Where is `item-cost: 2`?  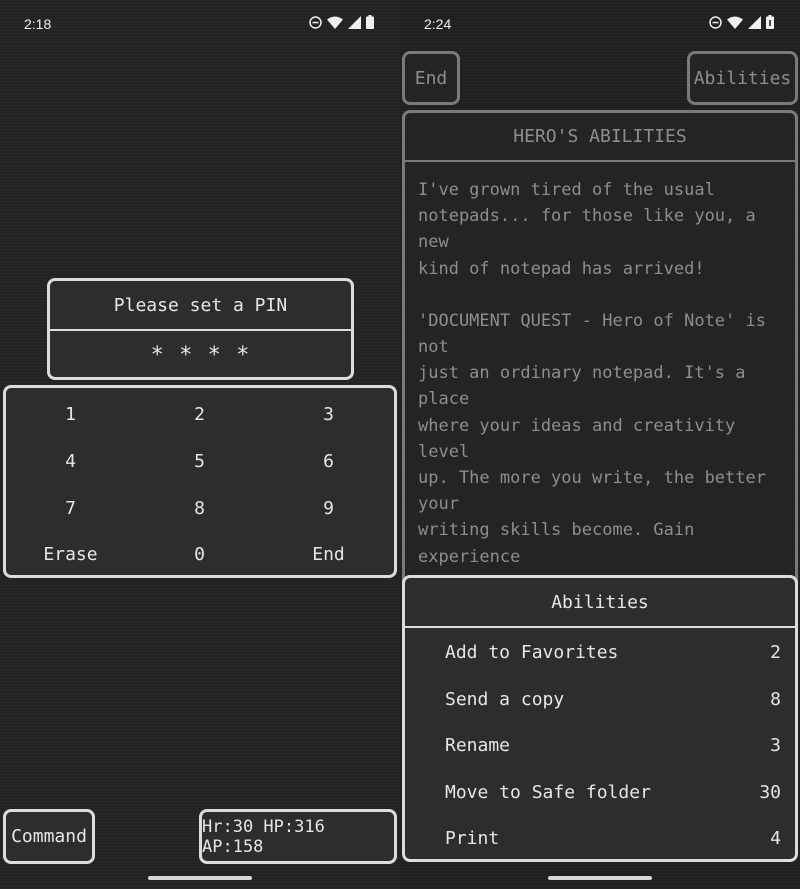 item-cost: 2 is located at coordinates (775, 652).